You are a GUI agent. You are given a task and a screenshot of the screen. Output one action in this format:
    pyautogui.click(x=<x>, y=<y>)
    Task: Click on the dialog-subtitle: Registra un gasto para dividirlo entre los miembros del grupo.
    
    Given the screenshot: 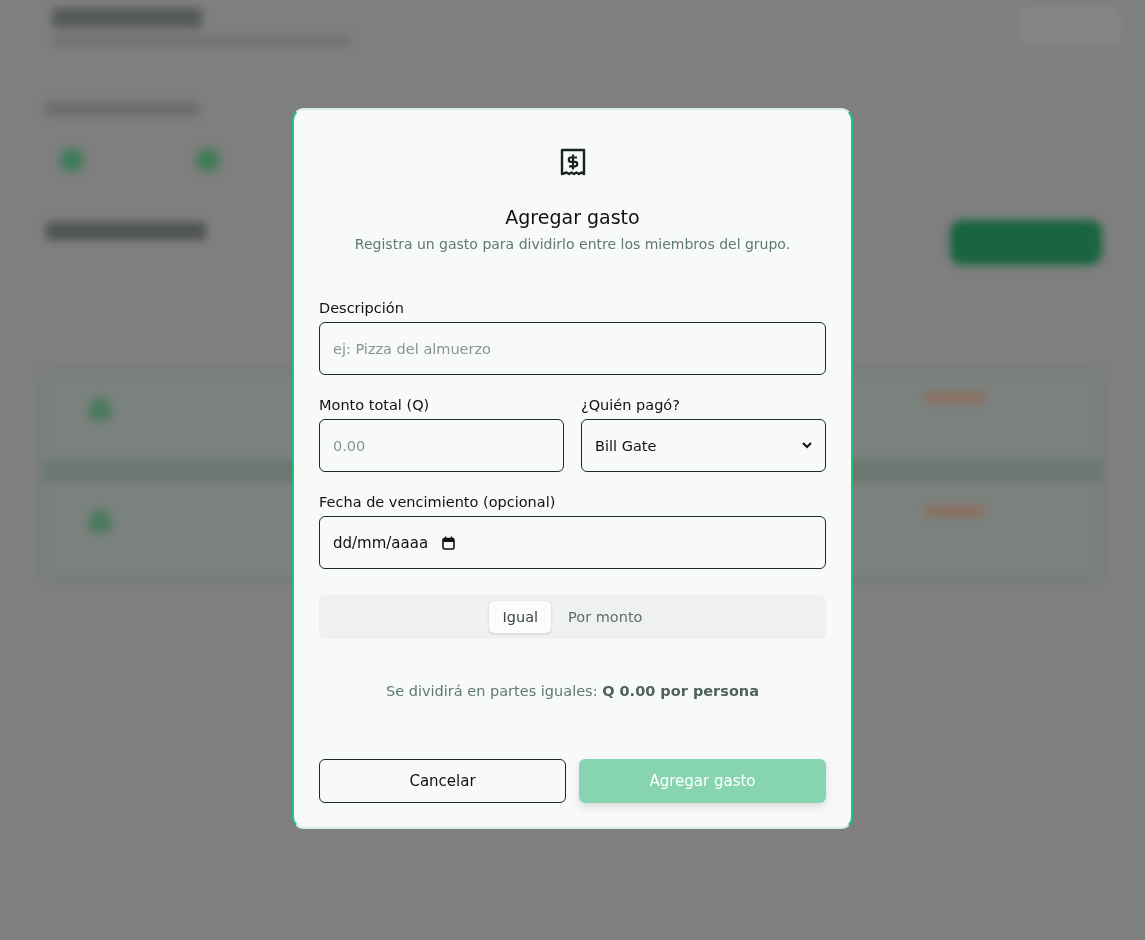 What is the action you would take?
    pyautogui.click(x=572, y=244)
    